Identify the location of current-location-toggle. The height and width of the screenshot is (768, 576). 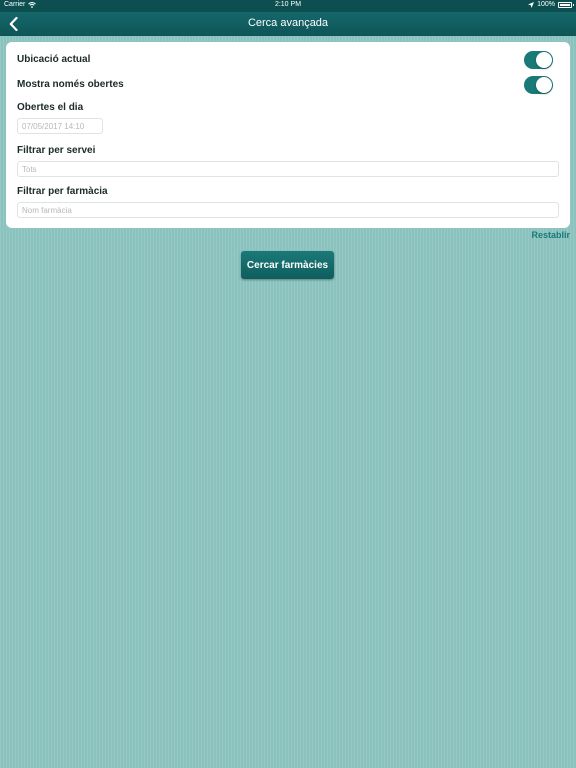
(538, 60).